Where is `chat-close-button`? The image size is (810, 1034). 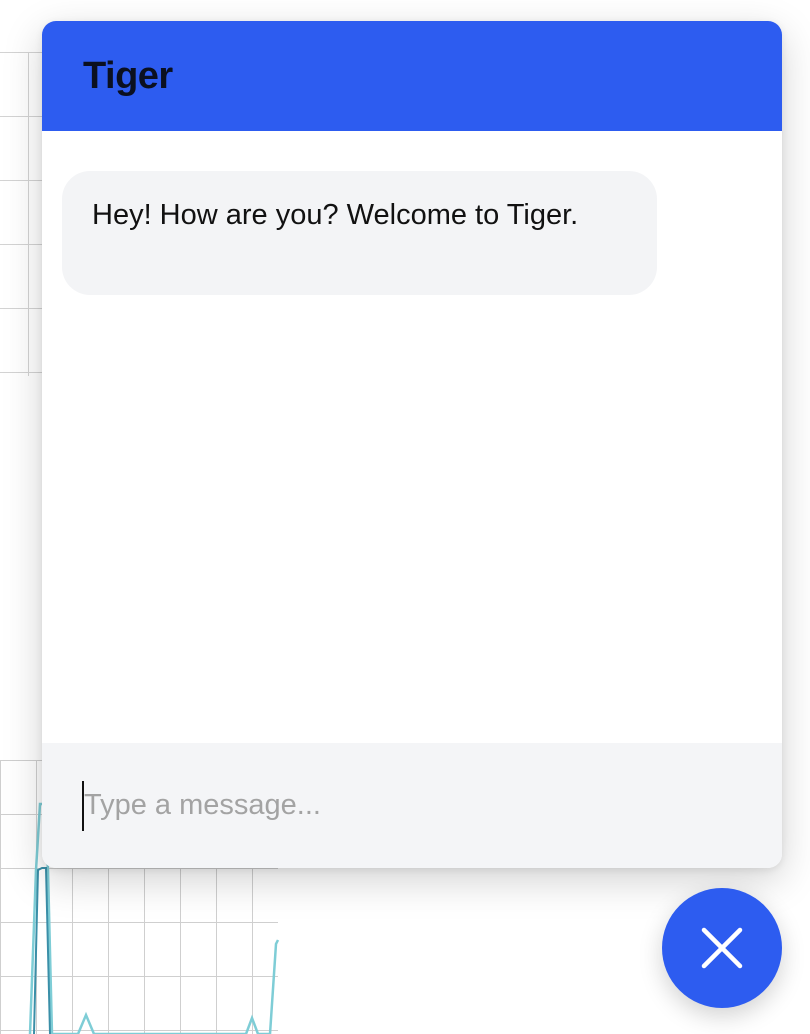
chat-close-button is located at coordinates (722, 948).